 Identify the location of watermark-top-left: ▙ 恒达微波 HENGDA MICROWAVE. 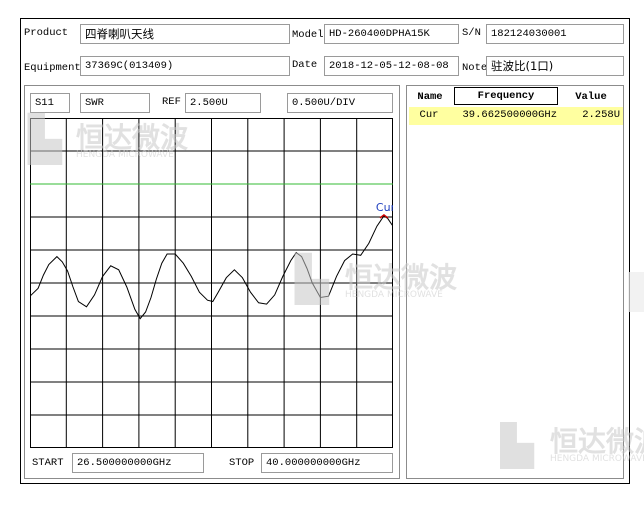
(118, 148).